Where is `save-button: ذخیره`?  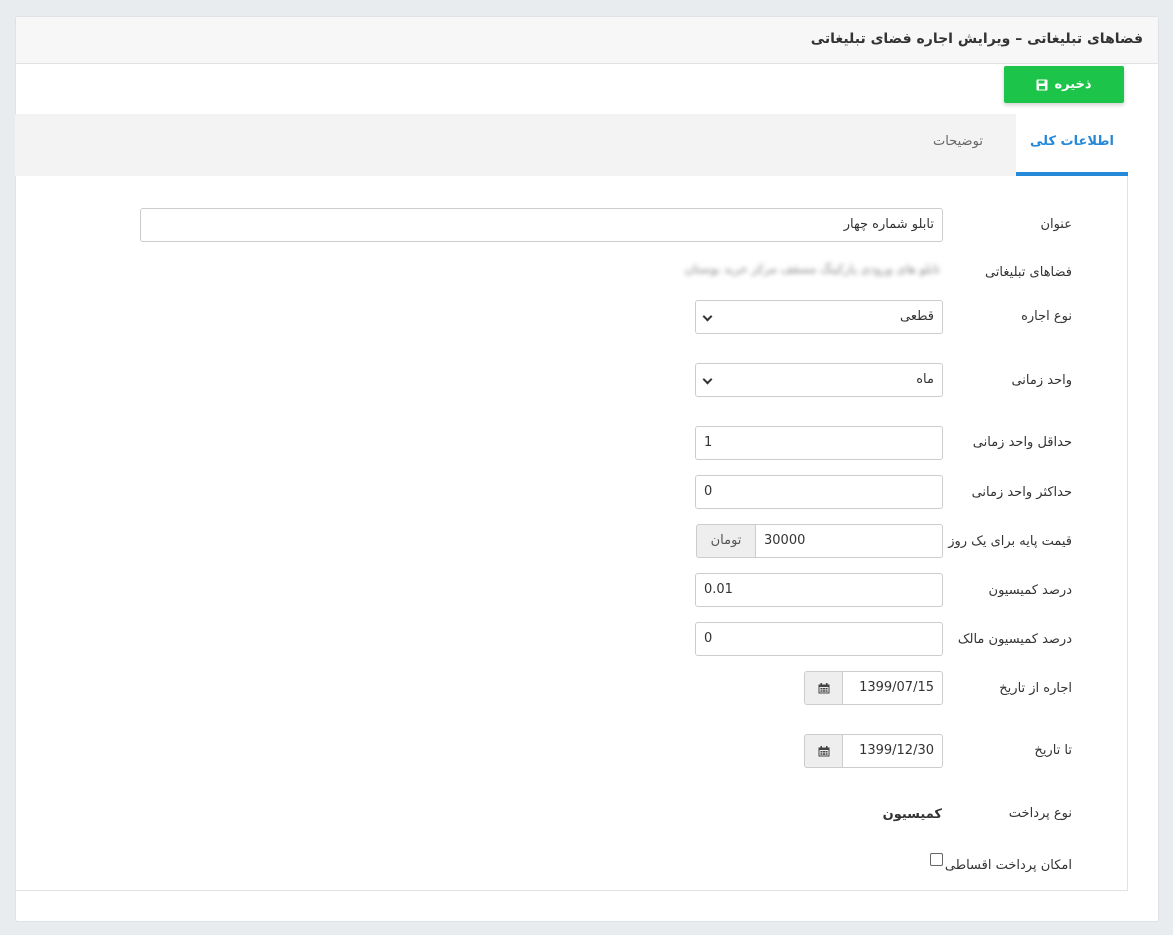 save-button: ذخیره is located at coordinates (1064, 84).